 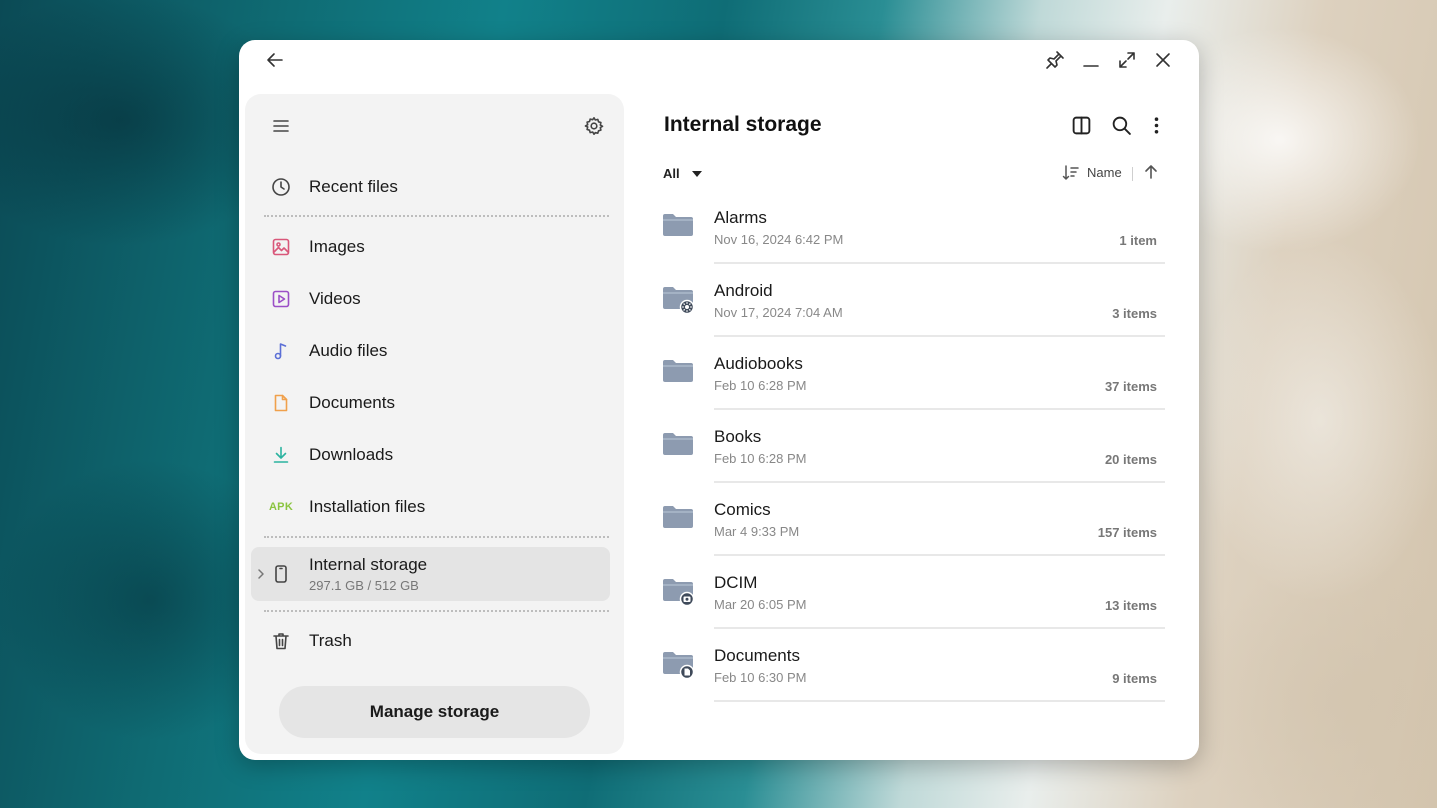 What do you see at coordinates (1121, 125) in the screenshot?
I see `search-button` at bounding box center [1121, 125].